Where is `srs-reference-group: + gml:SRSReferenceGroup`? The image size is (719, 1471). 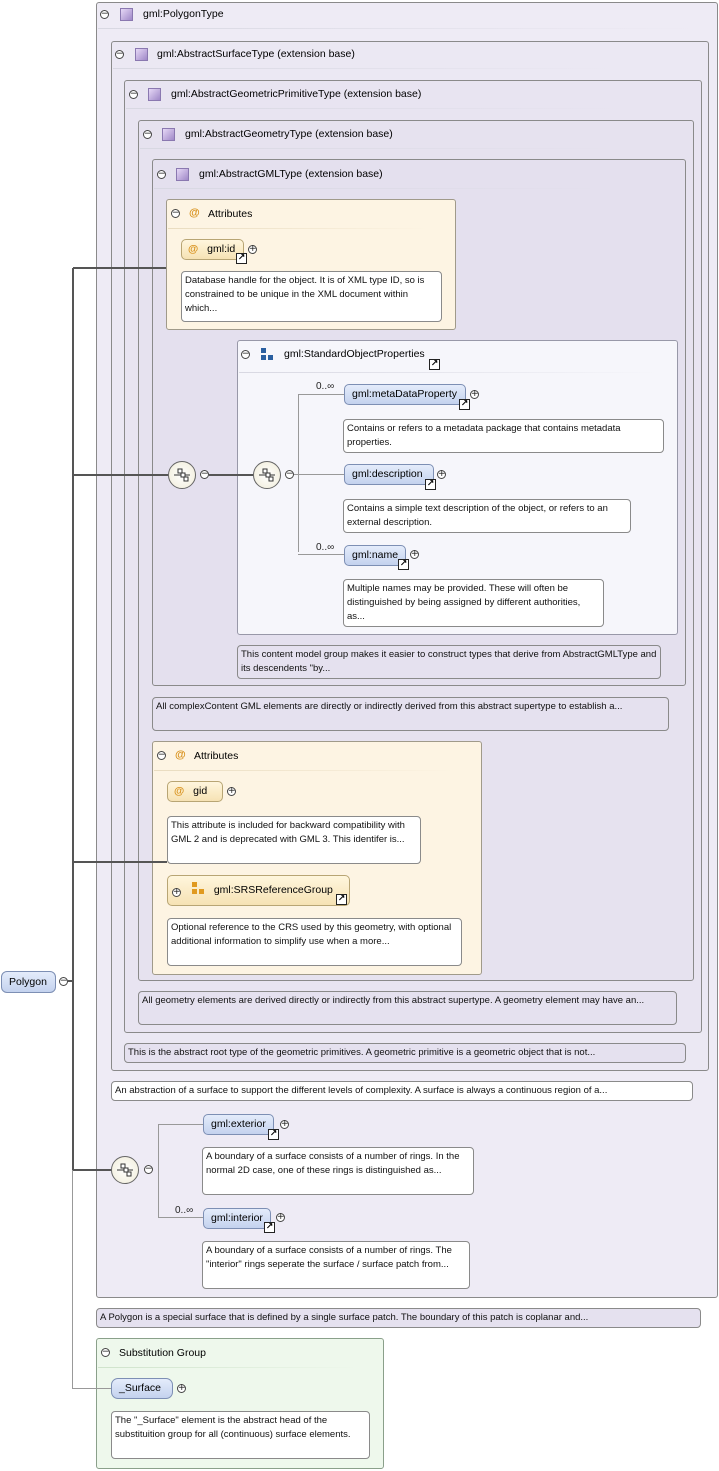
srs-reference-group: + gml:SRSReferenceGroup is located at coordinates (258, 890).